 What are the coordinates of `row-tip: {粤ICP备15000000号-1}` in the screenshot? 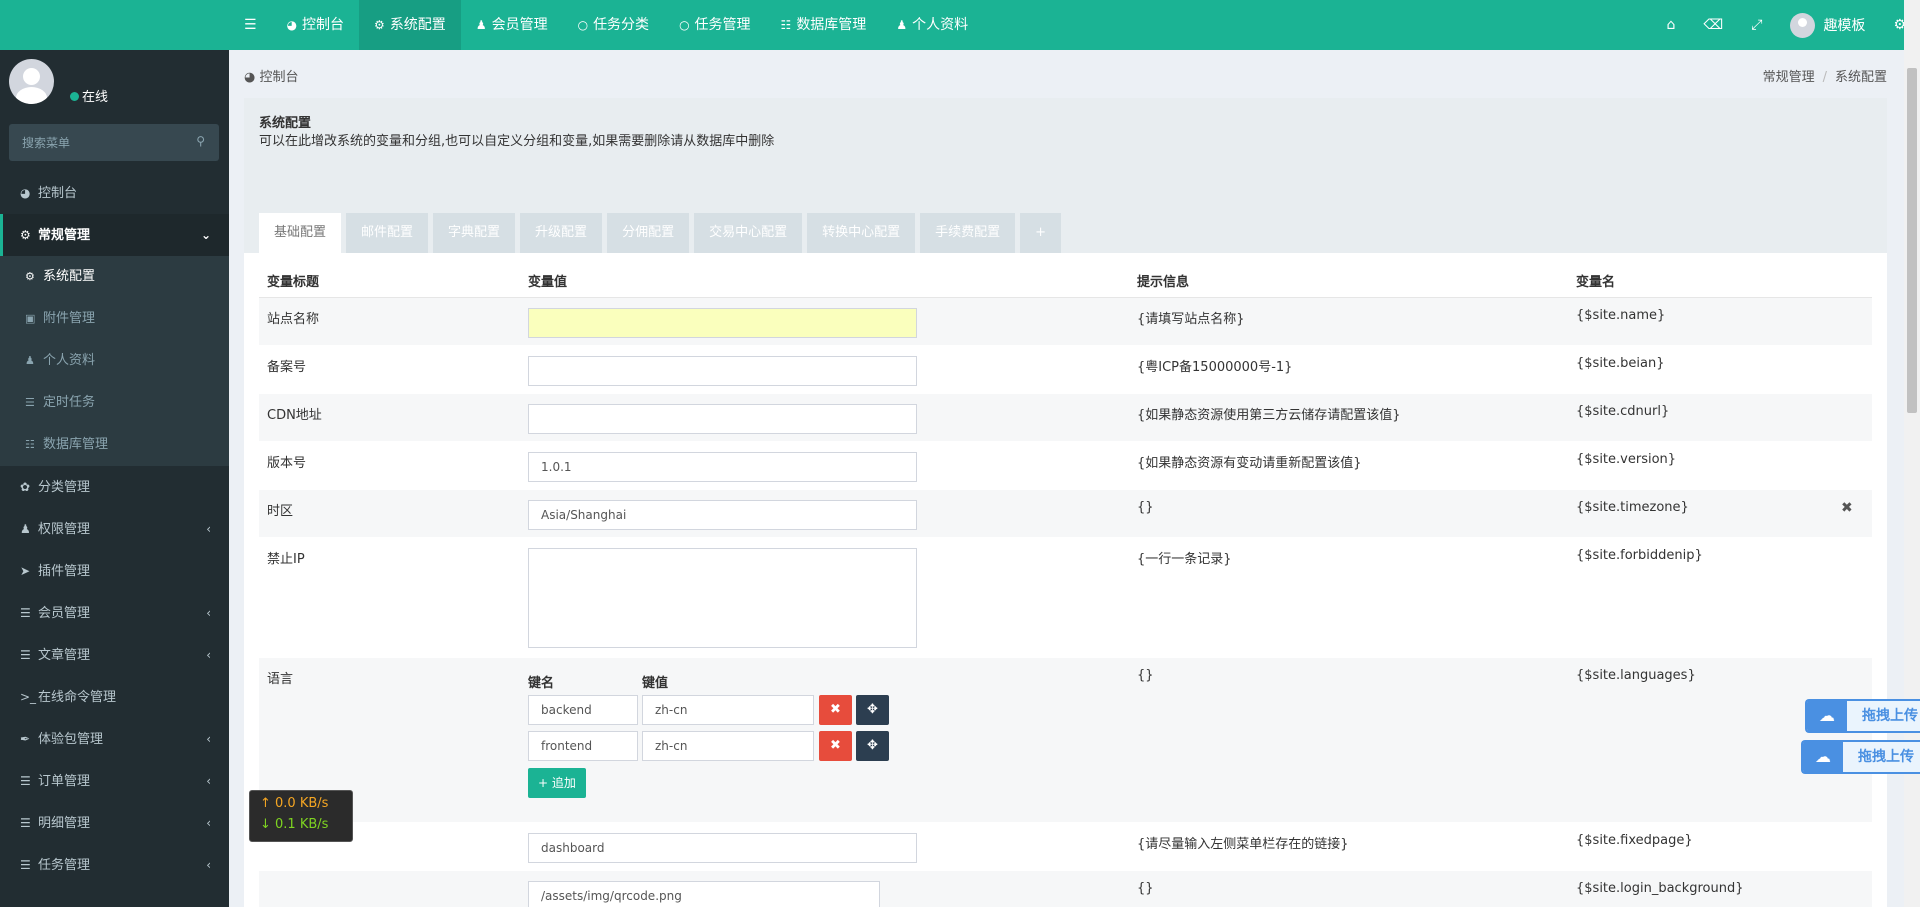 It's located at (1215, 367).